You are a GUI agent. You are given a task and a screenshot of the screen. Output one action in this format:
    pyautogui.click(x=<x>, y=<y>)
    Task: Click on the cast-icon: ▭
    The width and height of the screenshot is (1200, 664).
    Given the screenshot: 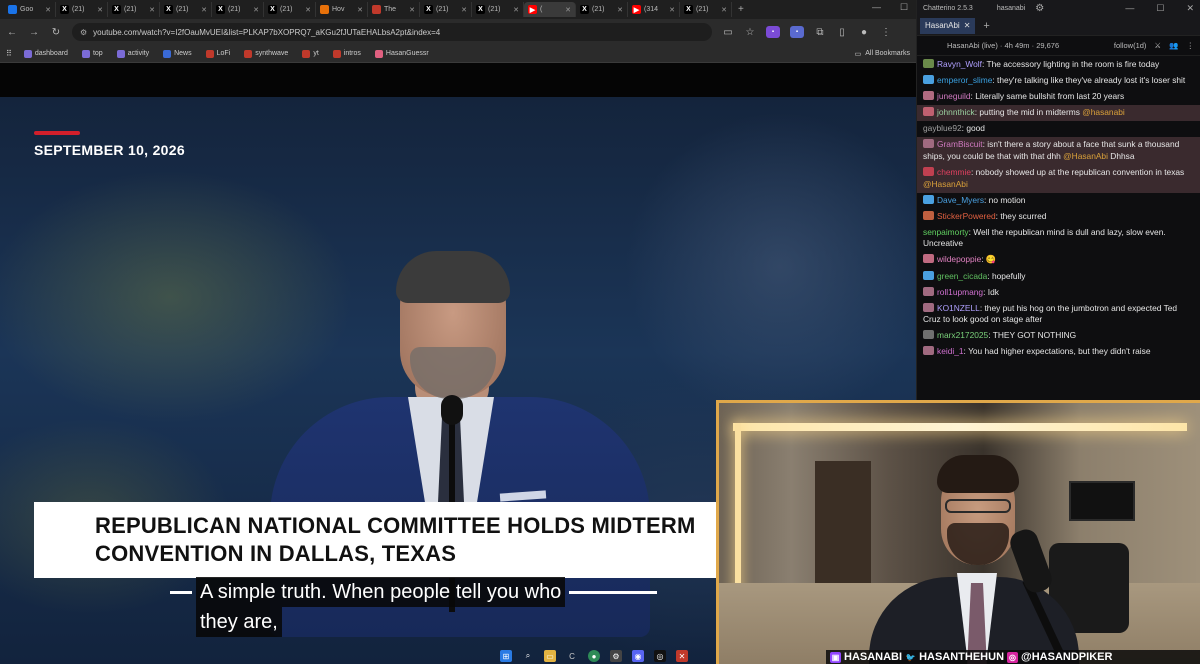 What is the action you would take?
    pyautogui.click(x=728, y=32)
    